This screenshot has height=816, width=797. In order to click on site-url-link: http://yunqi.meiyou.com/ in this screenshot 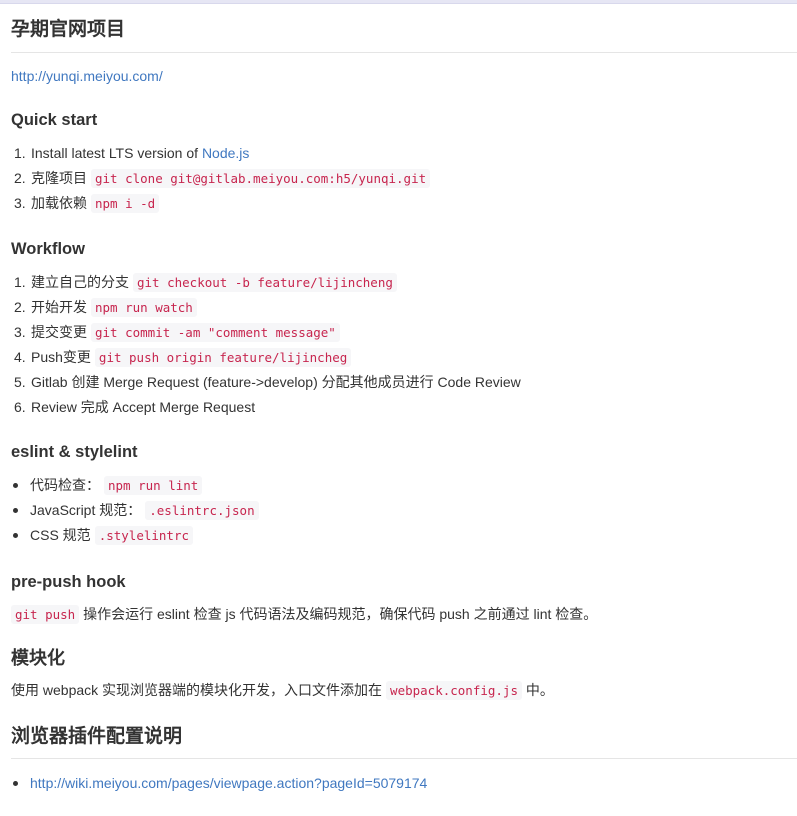, I will do `click(87, 76)`.